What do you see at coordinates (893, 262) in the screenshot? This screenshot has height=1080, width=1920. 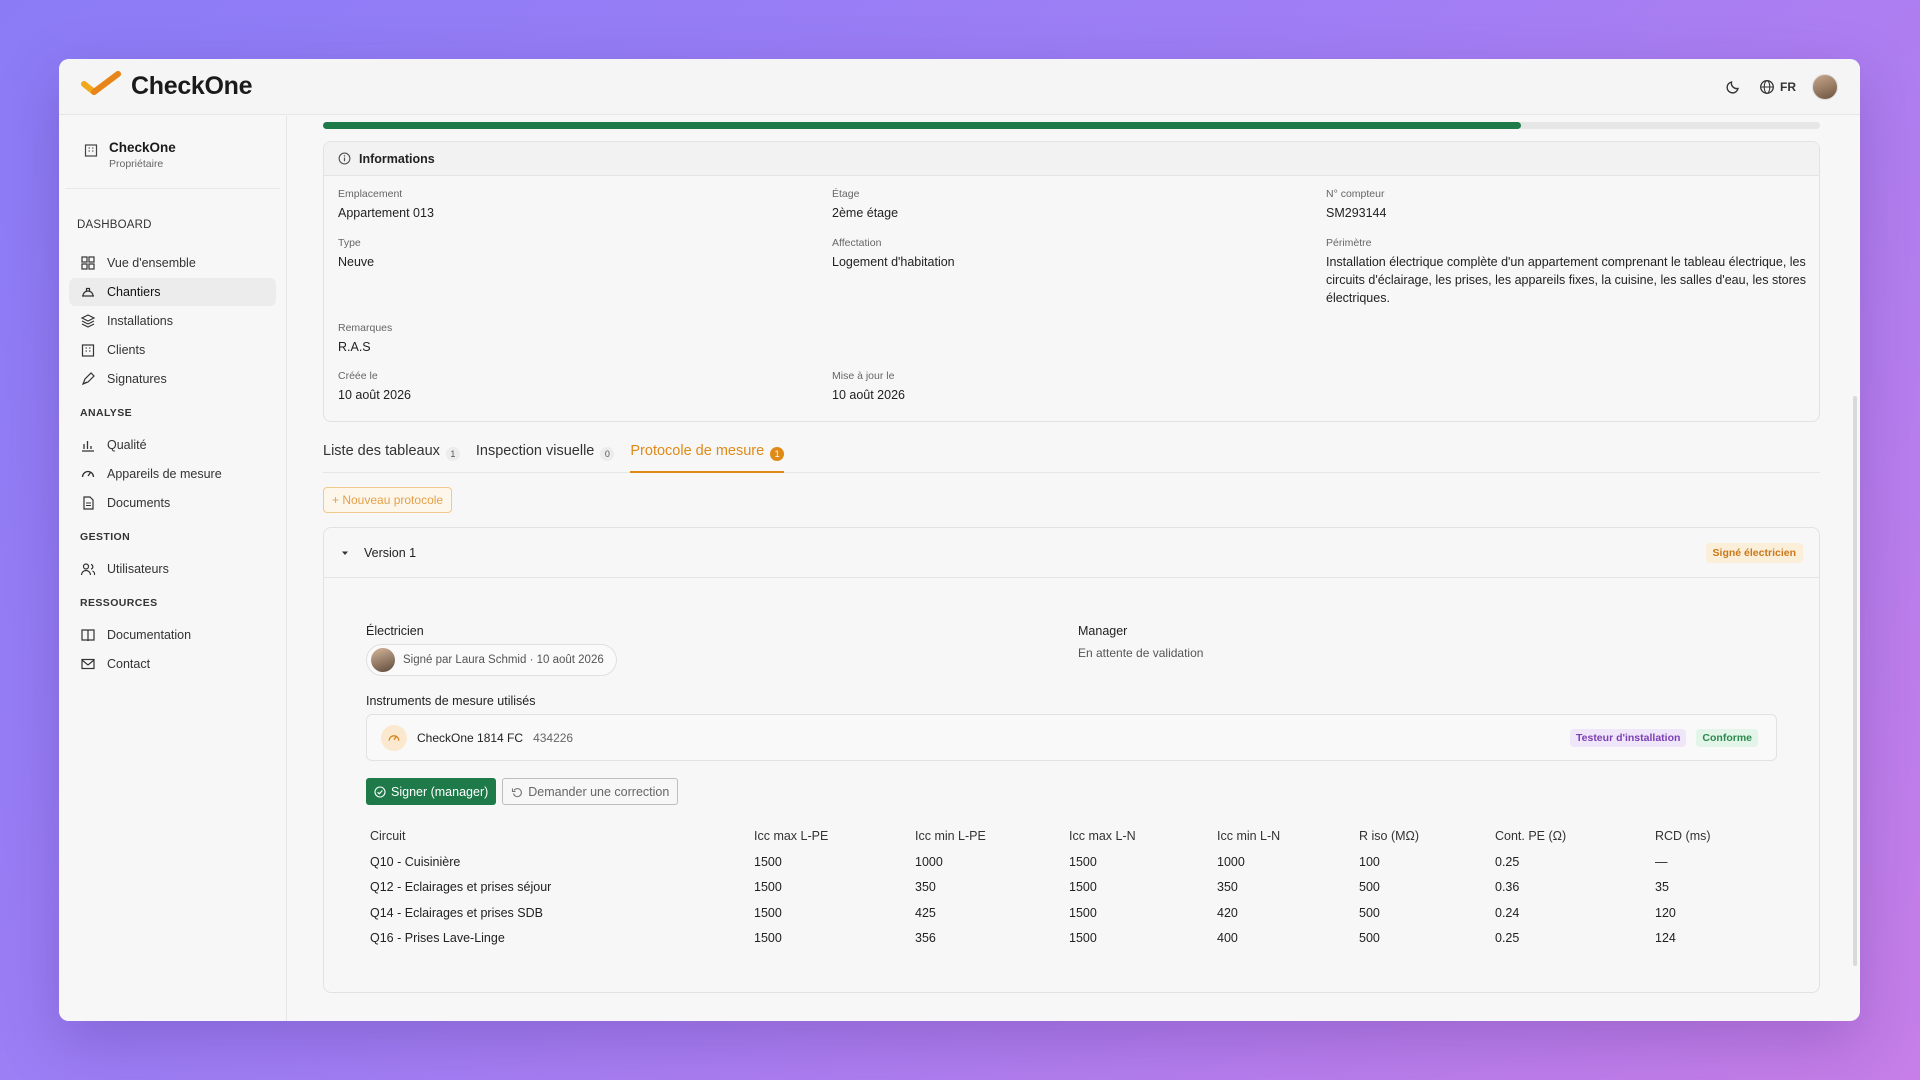 I see `field-value: Logement d'habitation` at bounding box center [893, 262].